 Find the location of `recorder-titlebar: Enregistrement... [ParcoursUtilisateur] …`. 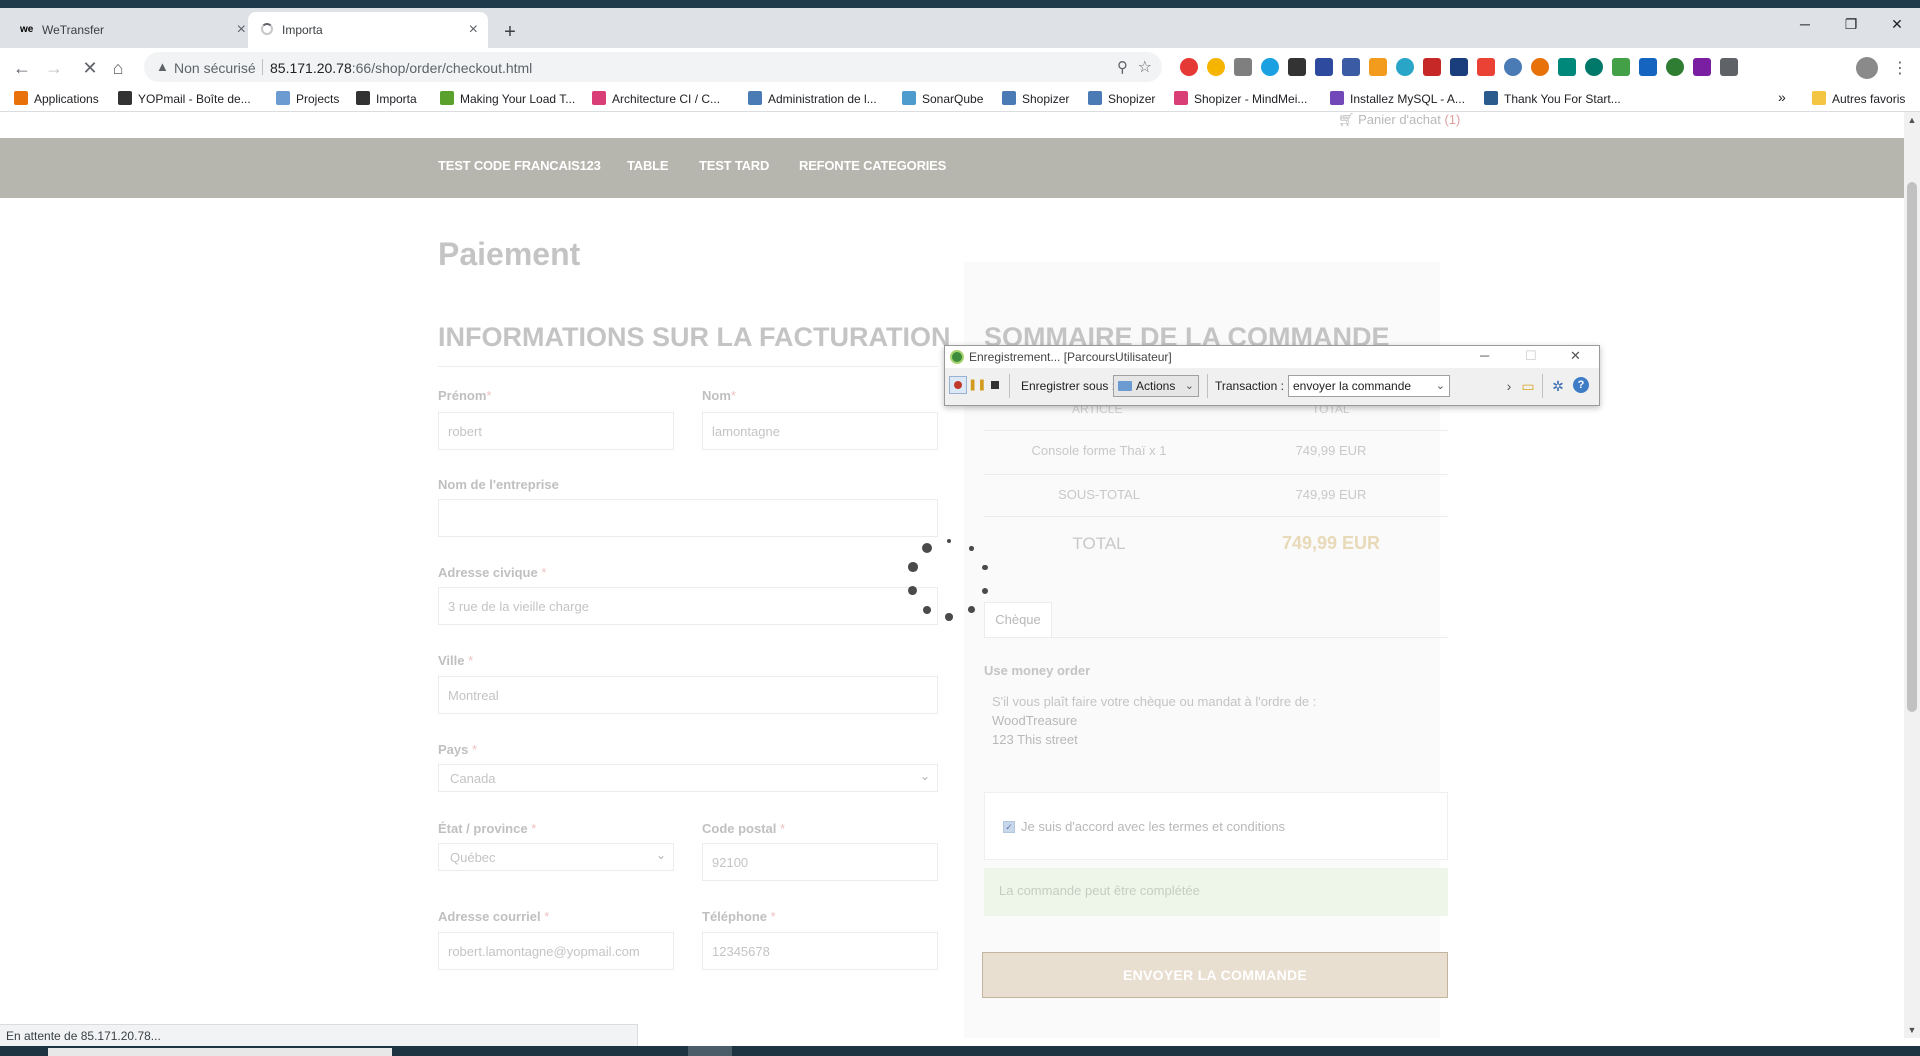

recorder-titlebar: Enregistrement... [ParcoursUtilisateur] … is located at coordinates (1272, 357).